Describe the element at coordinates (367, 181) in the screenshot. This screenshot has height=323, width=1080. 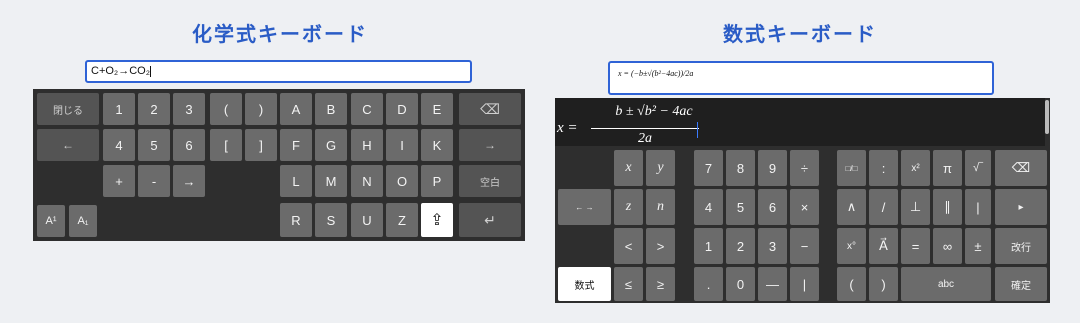
I see `key-N: N` at that location.